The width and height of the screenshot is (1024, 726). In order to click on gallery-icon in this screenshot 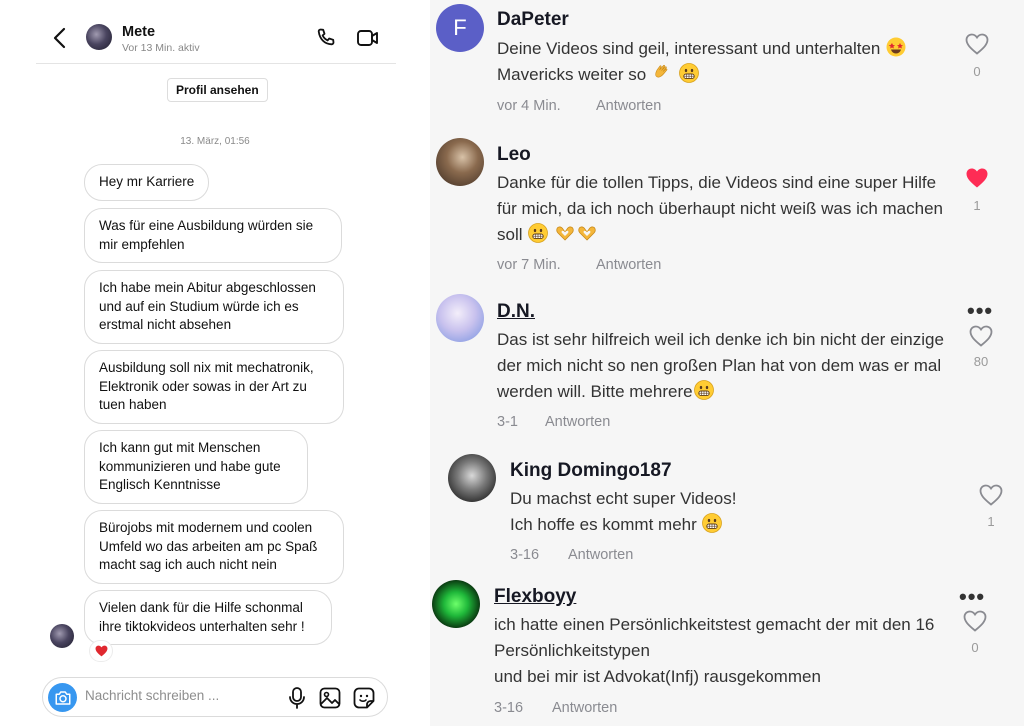, I will do `click(330, 698)`.